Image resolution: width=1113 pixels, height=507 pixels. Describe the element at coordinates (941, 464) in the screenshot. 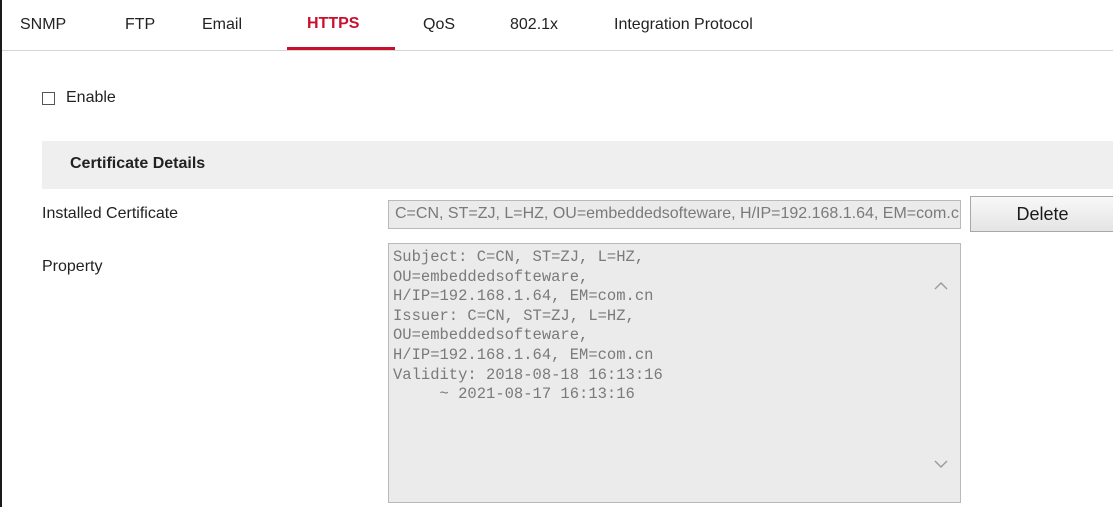

I see `chevron-down-icon` at that location.